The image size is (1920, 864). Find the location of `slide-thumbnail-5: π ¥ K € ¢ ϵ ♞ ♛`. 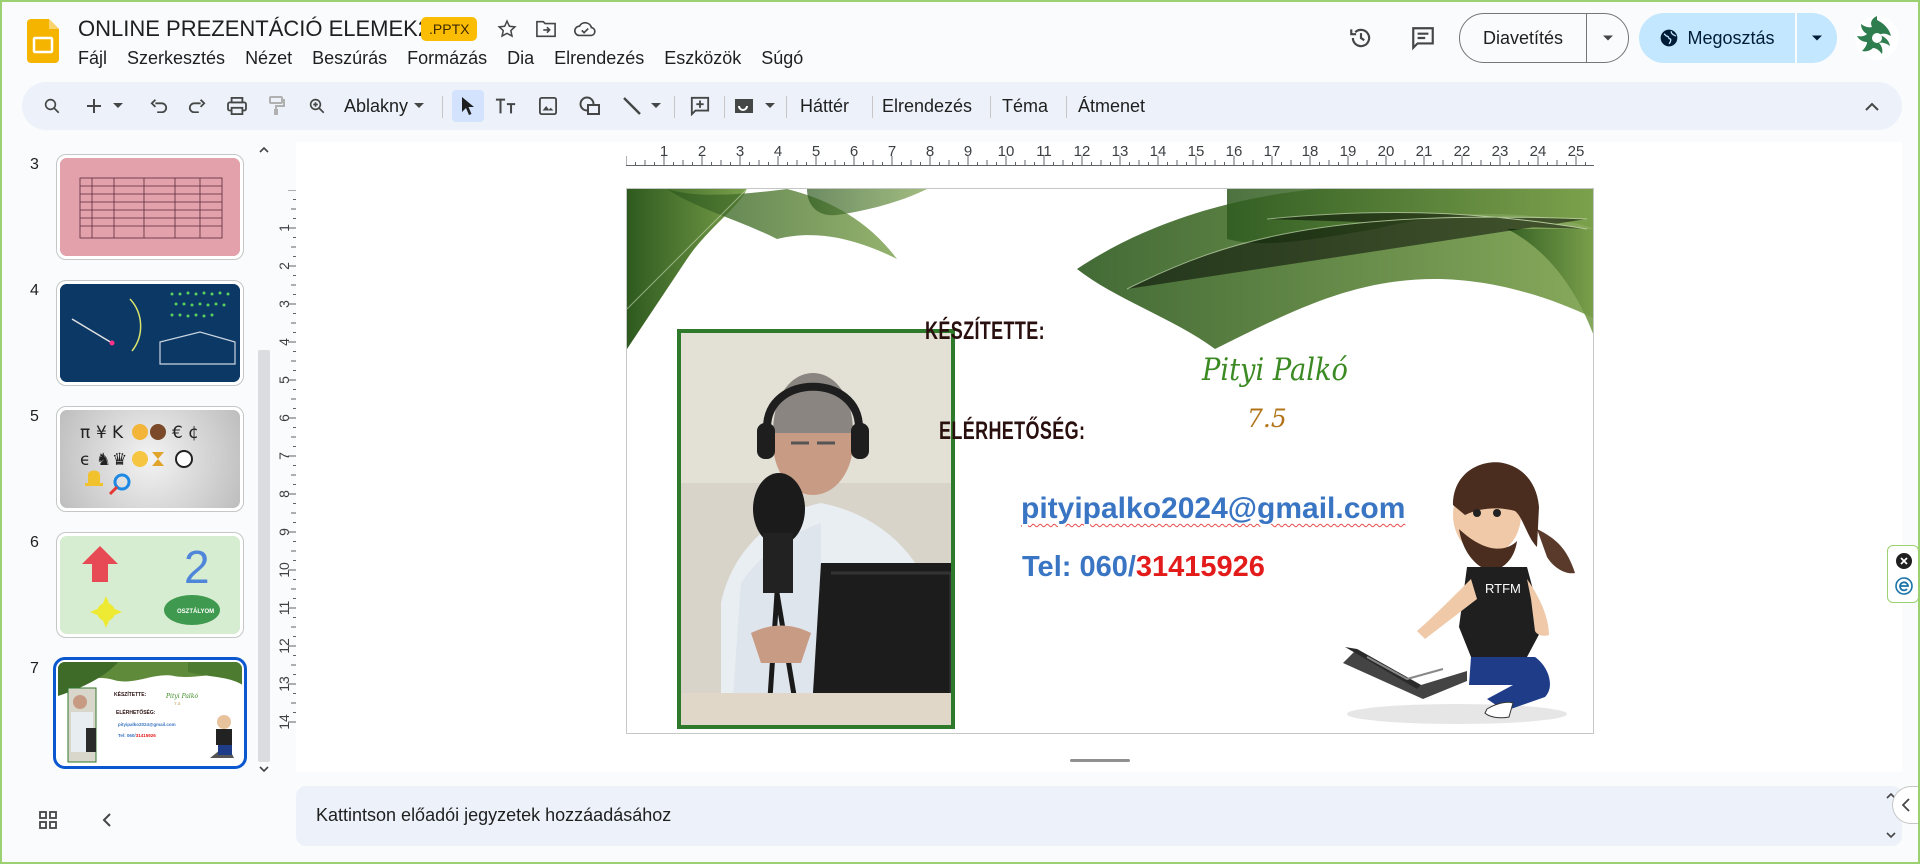

slide-thumbnail-5: π ¥ K € ¢ ϵ ♞ ♛ is located at coordinates (150, 459).